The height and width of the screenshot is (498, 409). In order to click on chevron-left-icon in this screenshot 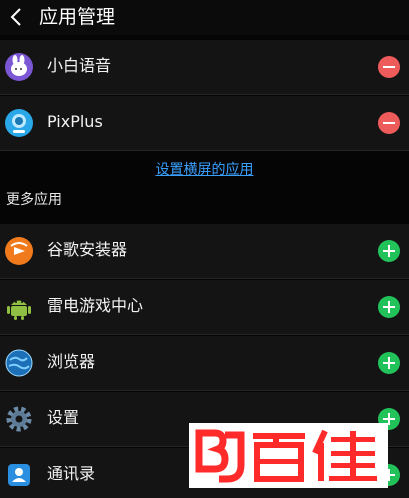, I will do `click(15, 17)`.